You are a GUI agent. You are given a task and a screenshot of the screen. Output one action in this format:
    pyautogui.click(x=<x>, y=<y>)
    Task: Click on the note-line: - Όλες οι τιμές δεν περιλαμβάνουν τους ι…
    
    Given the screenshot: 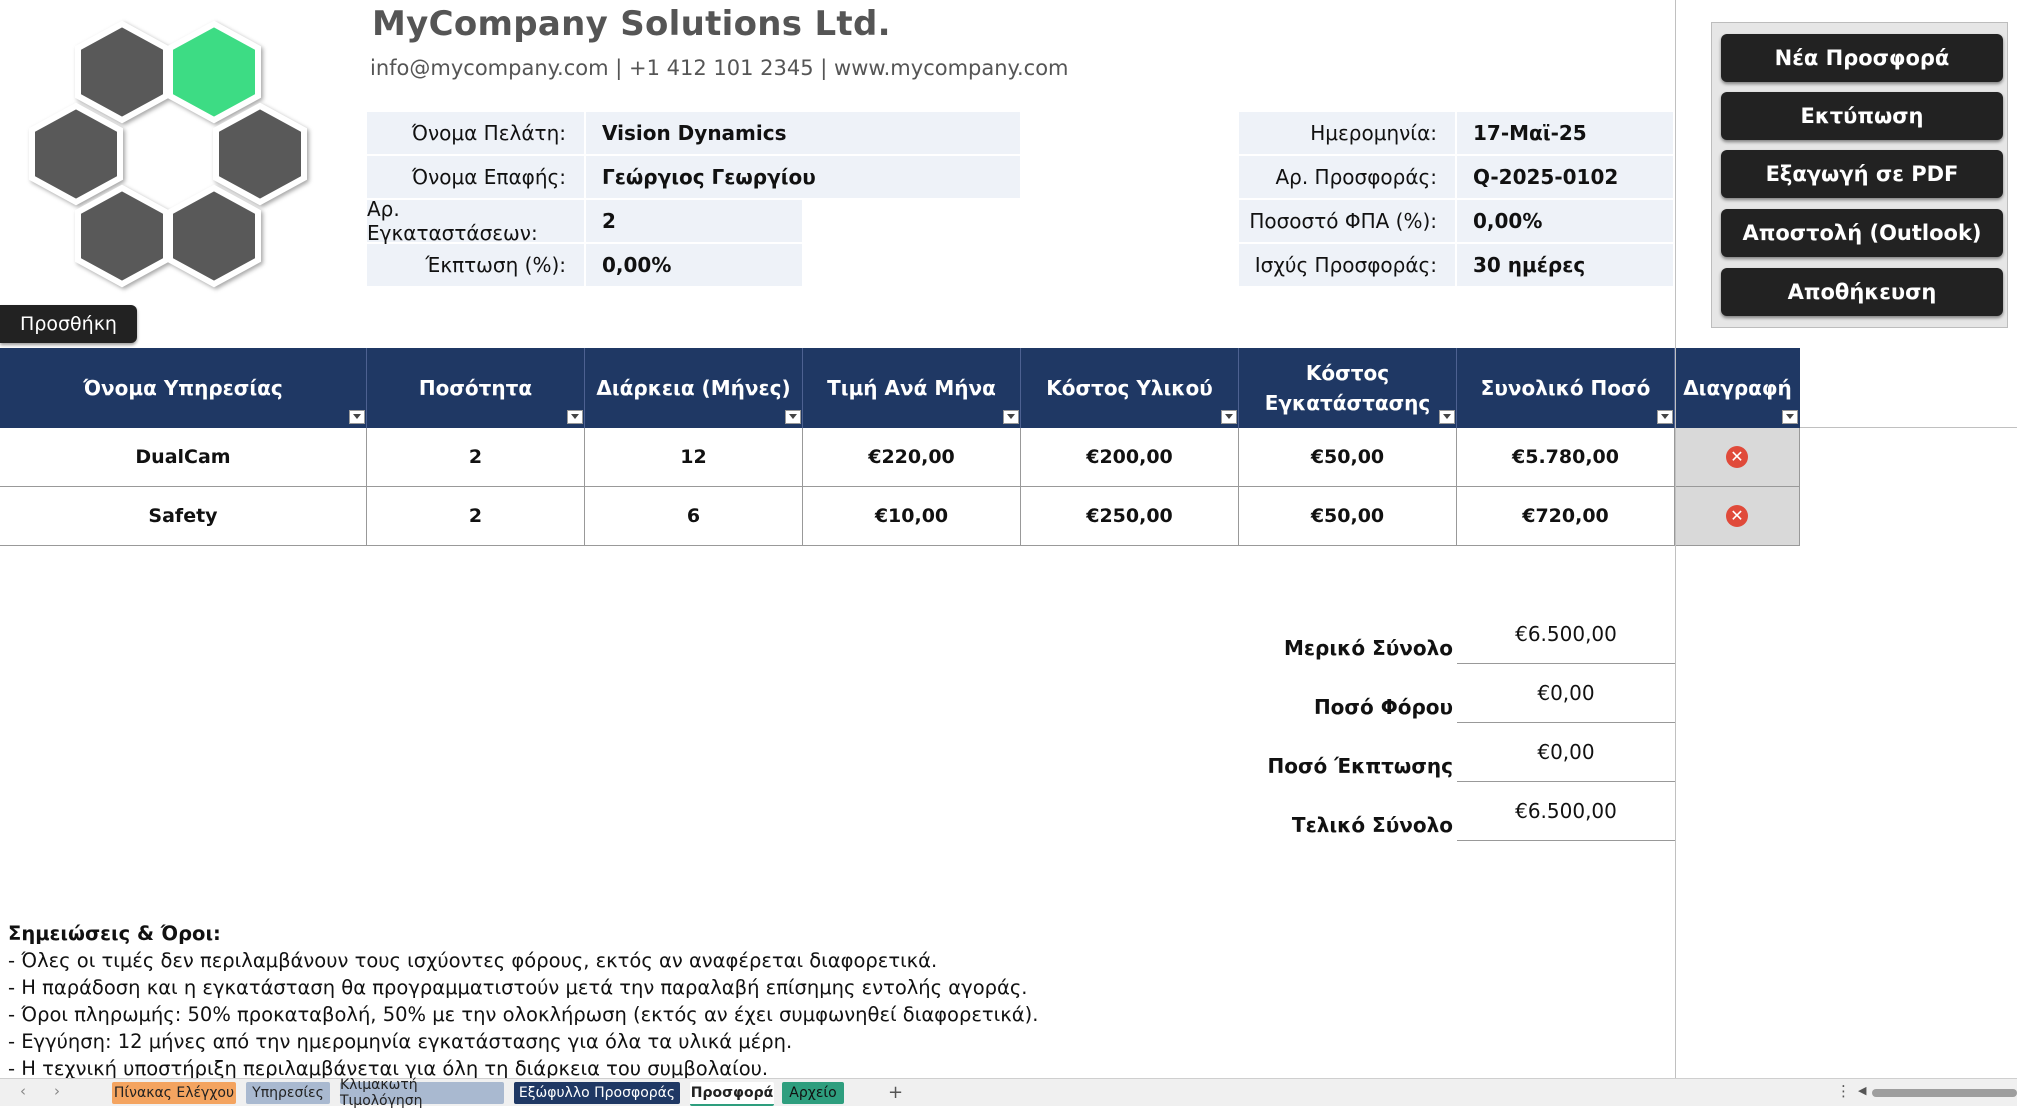 What is the action you would take?
    pyautogui.click(x=473, y=960)
    